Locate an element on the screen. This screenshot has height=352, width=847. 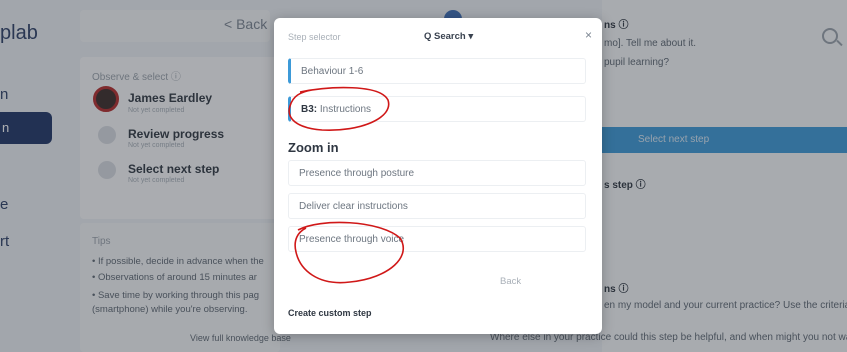
zoom-in-heading: Zoom in is located at coordinates (313, 147).